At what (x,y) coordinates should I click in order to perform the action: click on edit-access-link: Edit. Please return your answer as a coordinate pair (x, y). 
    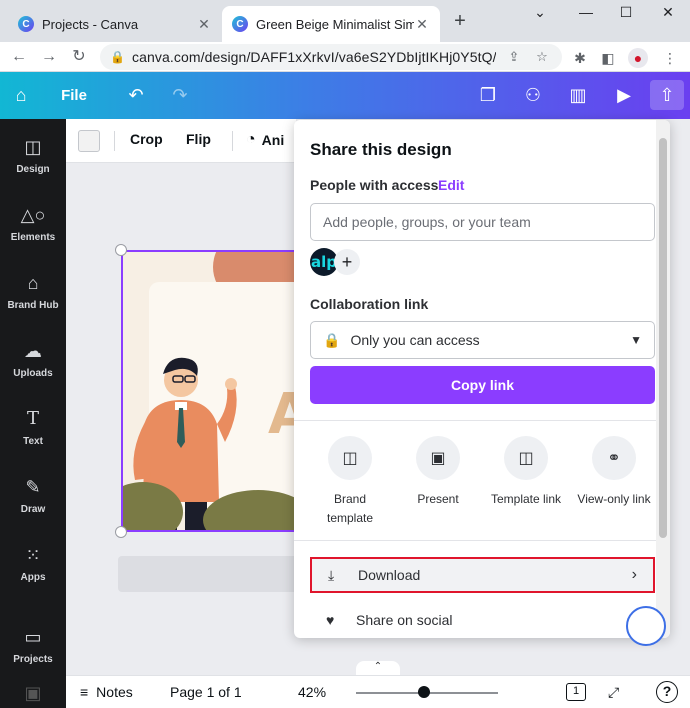
    Looking at the image, I should click on (451, 185).